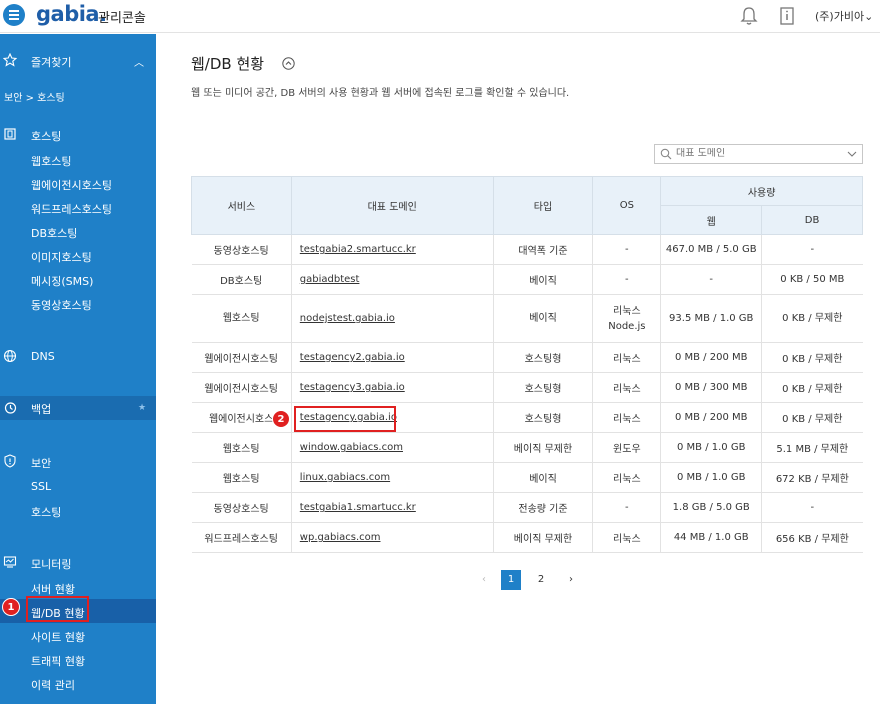 This screenshot has width=880, height=704. What do you see at coordinates (43, 356) in the screenshot?
I see `dns-label: DNS` at bounding box center [43, 356].